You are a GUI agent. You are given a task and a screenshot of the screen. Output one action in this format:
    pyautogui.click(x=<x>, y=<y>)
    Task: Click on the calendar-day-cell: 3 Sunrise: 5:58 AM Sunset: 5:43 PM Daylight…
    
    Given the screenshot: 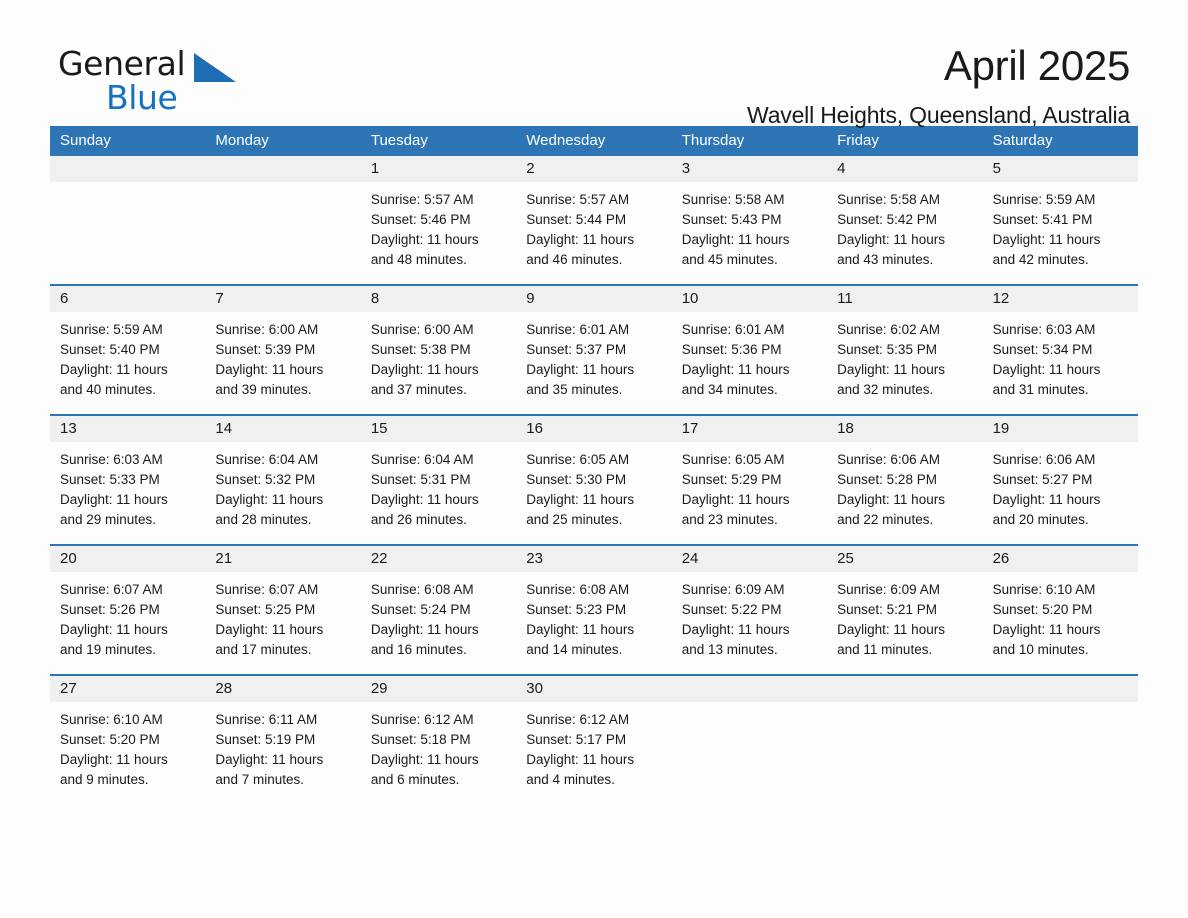 What is the action you would take?
    pyautogui.click(x=749, y=216)
    